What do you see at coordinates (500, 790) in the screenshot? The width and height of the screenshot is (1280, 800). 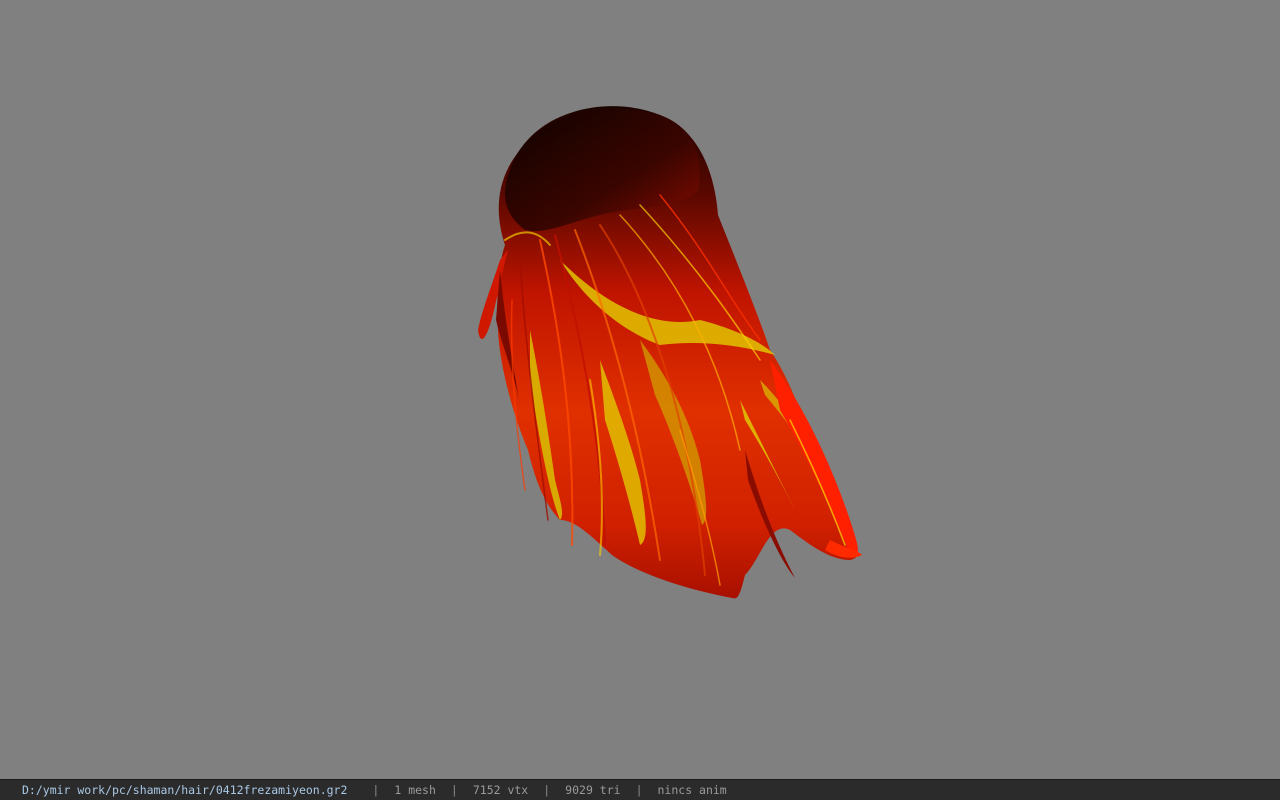 I see `vertex-count: 7152 vtx` at bounding box center [500, 790].